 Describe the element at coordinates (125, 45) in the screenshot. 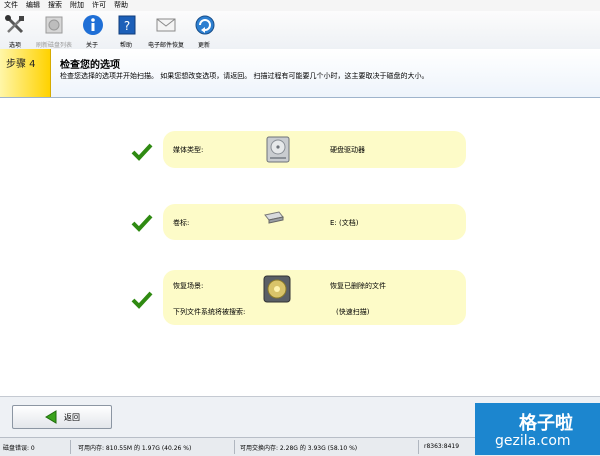

I see `help-label: 帮助` at that location.